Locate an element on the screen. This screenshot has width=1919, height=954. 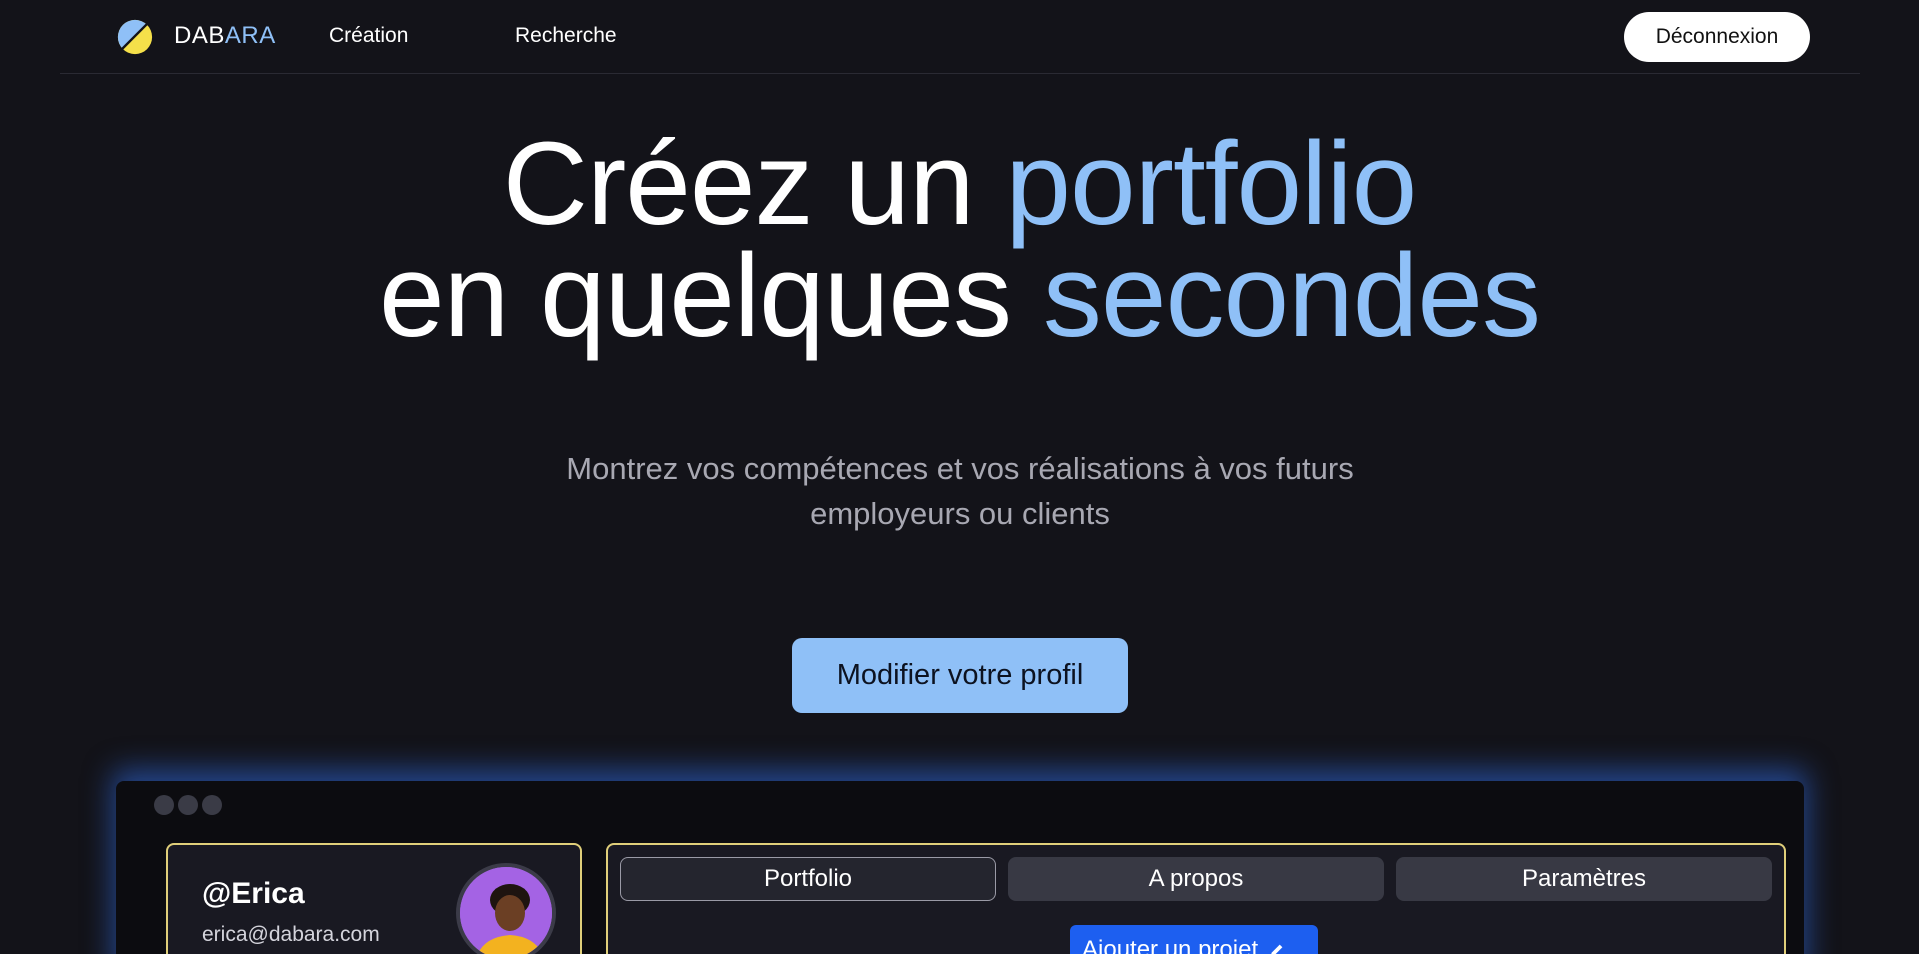
nav-link-recherche: Recherche is located at coordinates (566, 36).